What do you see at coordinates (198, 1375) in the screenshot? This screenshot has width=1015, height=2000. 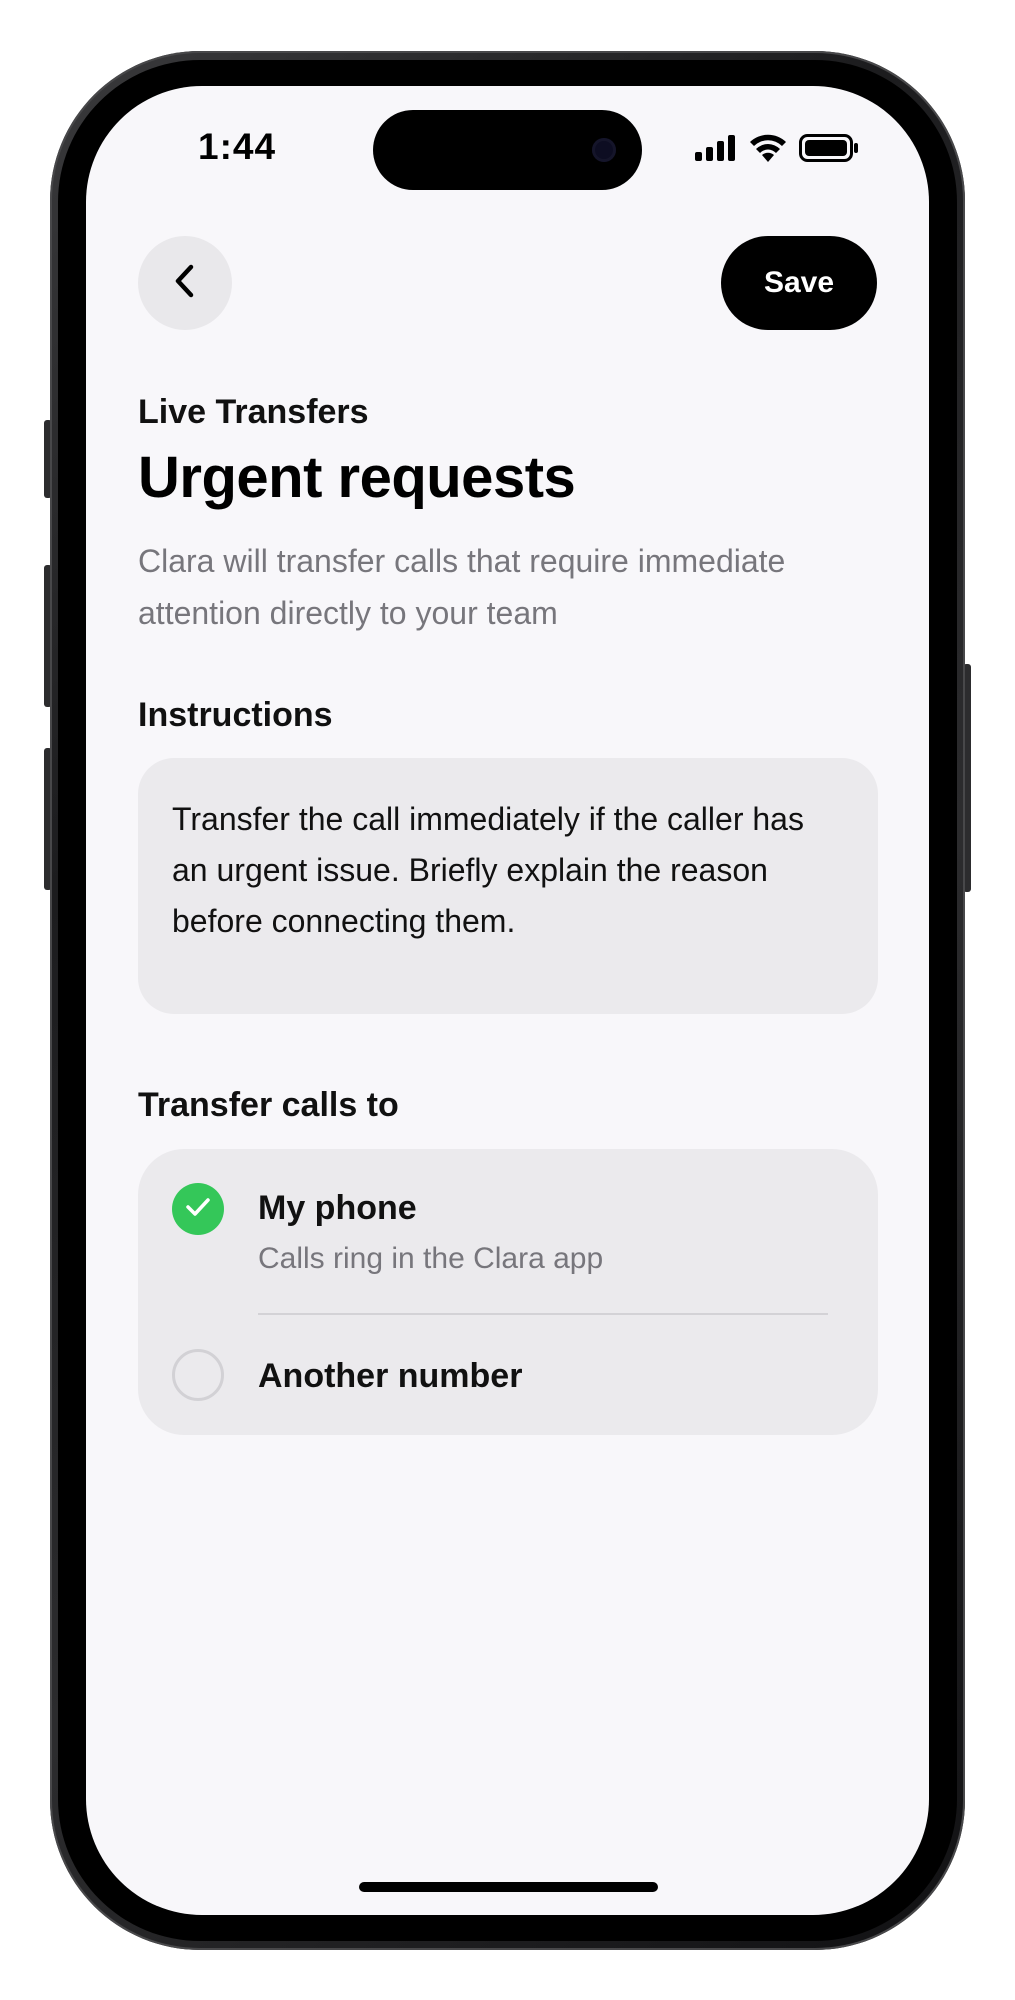 I see `radio-unchecked` at bounding box center [198, 1375].